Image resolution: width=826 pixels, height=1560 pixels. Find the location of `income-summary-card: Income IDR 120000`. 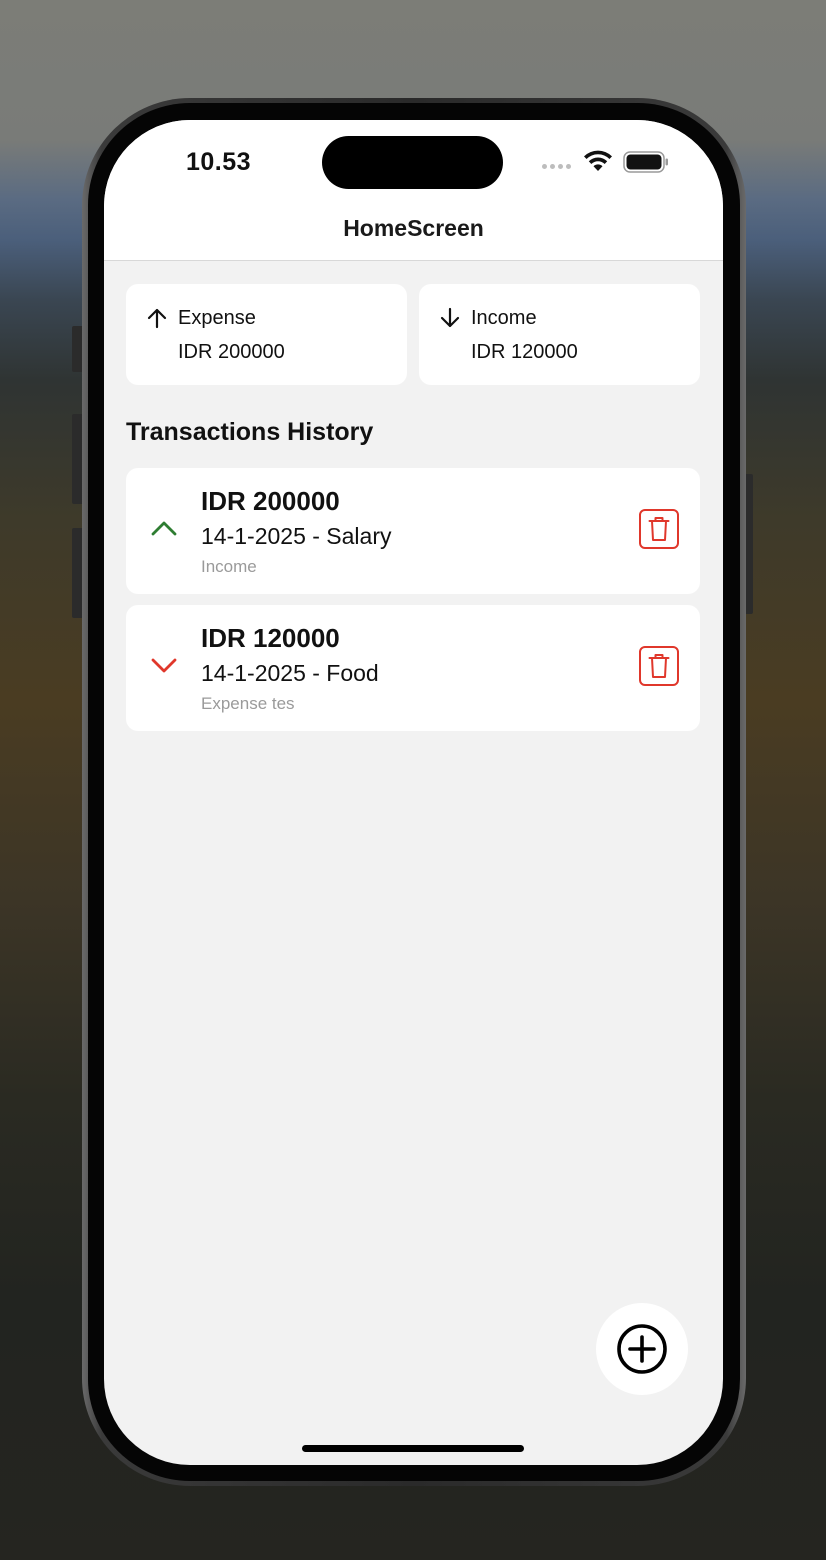

income-summary-card: Income IDR 120000 is located at coordinates (559, 334).